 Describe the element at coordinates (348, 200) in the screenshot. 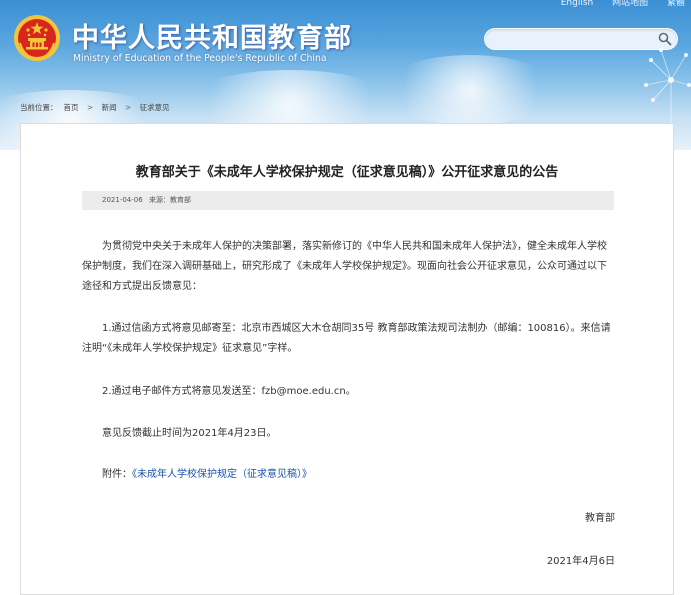

I see `article-meta-bar: 2021-04-06 来源：教育部` at that location.